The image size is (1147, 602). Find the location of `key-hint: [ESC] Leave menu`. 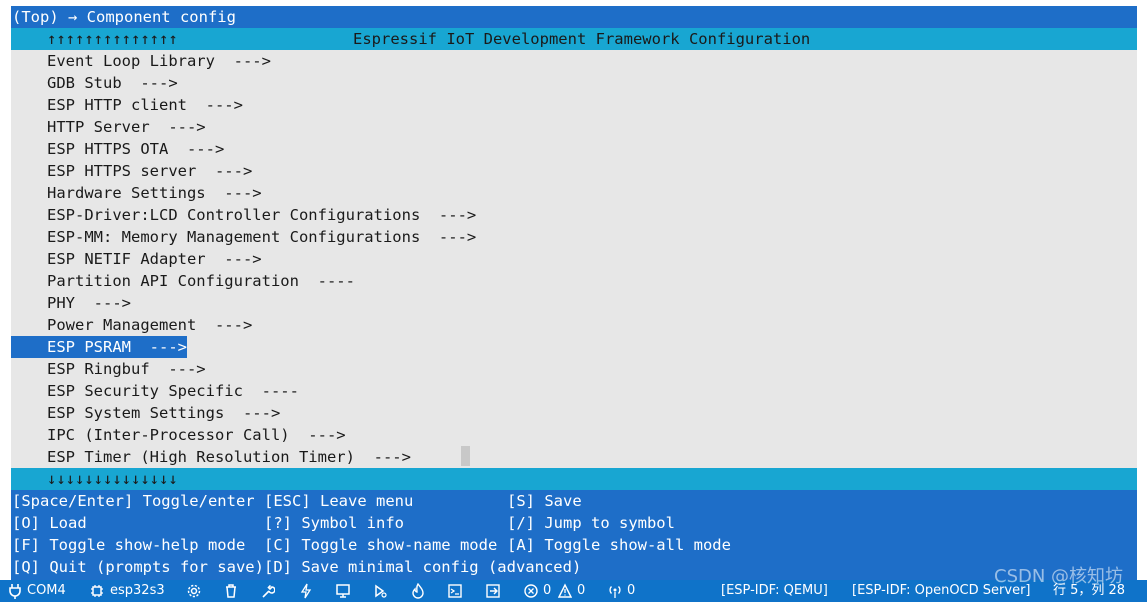

key-hint: [ESC] Leave menu is located at coordinates (339, 501).